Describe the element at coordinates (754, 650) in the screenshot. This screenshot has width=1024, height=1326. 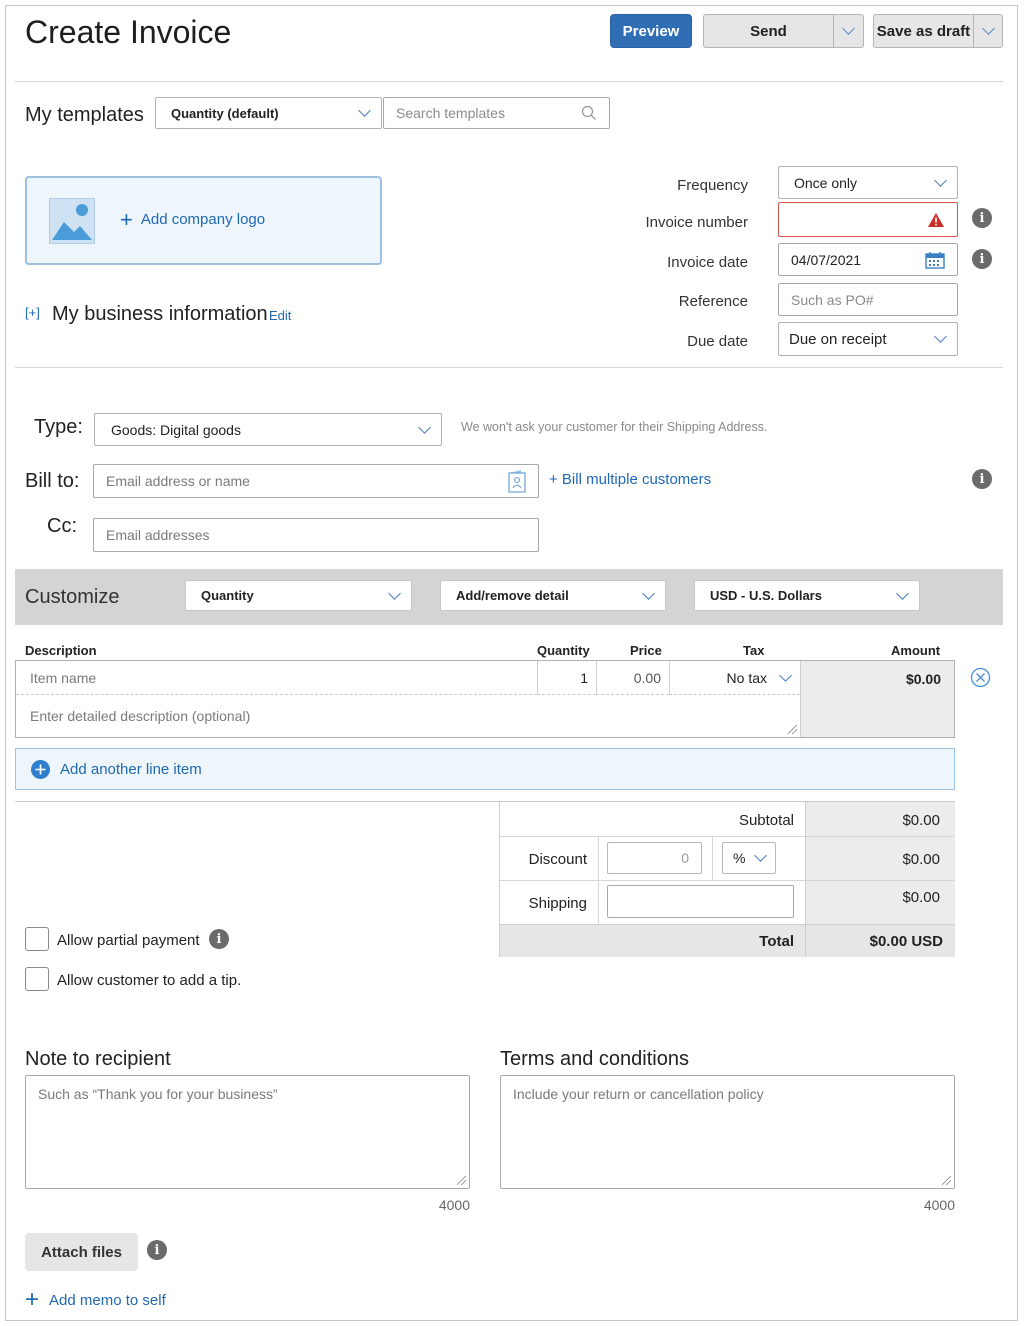
I see `col-tax-header: Tax` at that location.